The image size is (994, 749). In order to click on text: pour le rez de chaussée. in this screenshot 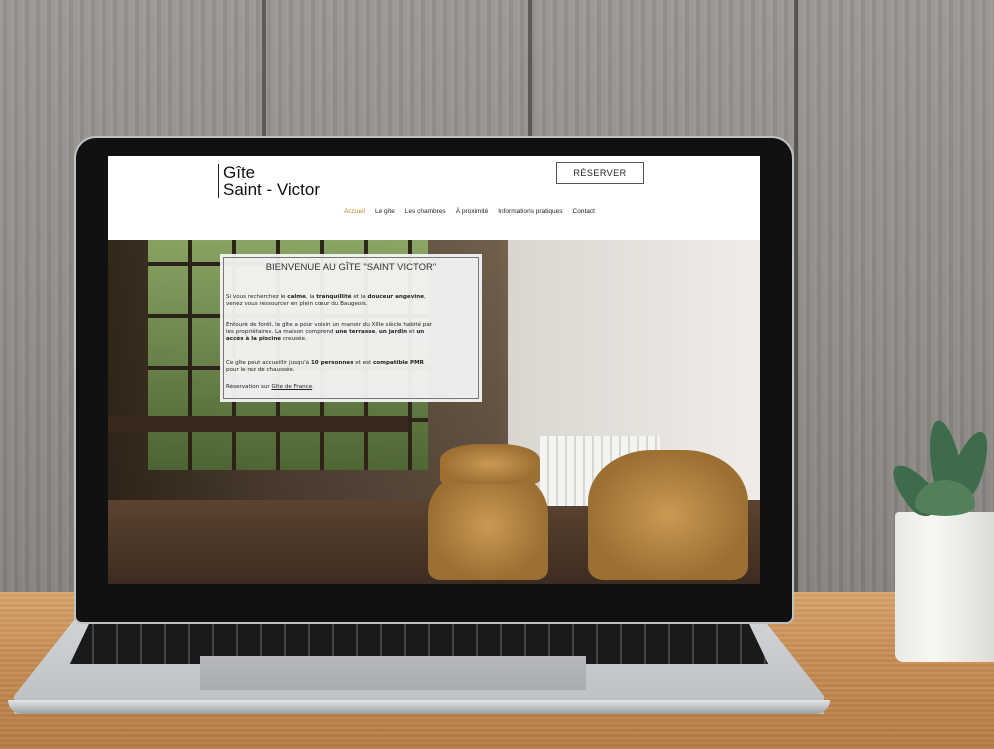, I will do `click(260, 370)`.